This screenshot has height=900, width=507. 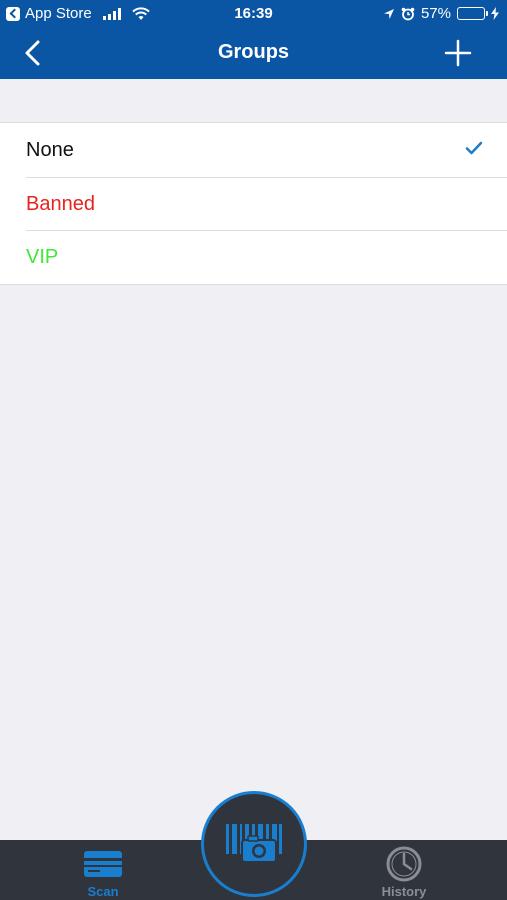 I want to click on add-group-button, so click(x=458, y=53).